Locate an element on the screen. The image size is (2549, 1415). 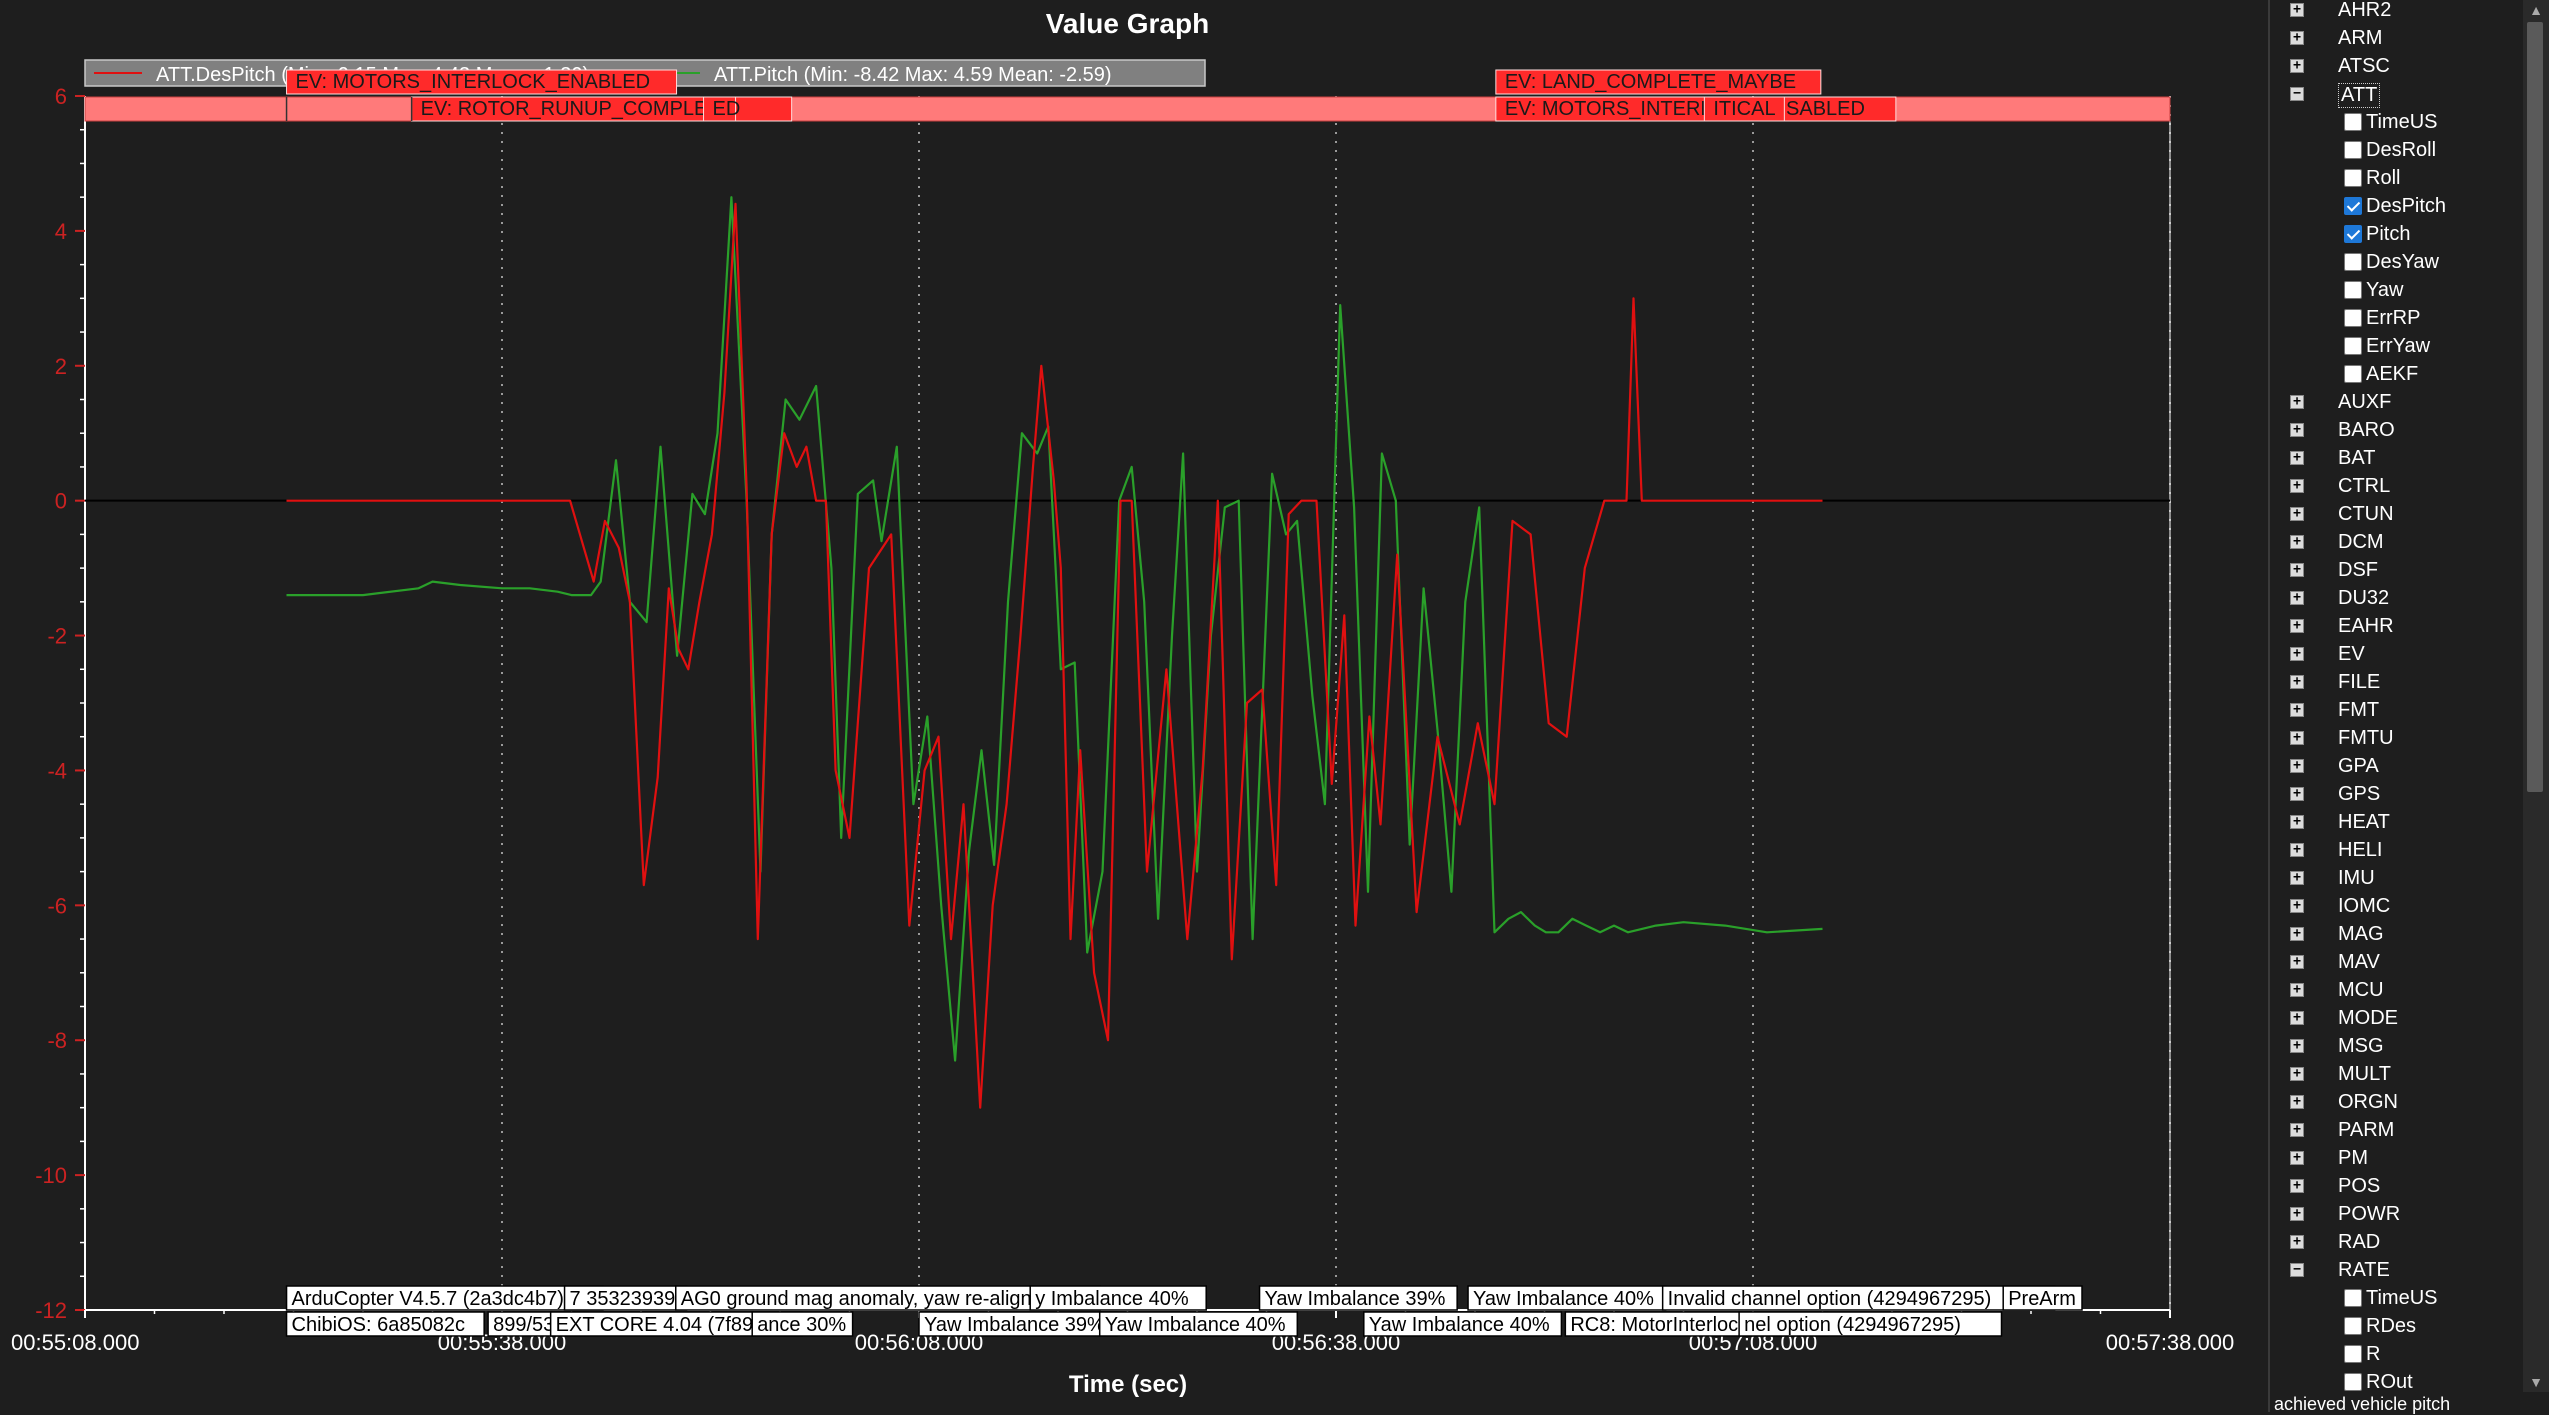
tree-scrollbar: ▲ ▼ is located at coordinates (2536, 696).